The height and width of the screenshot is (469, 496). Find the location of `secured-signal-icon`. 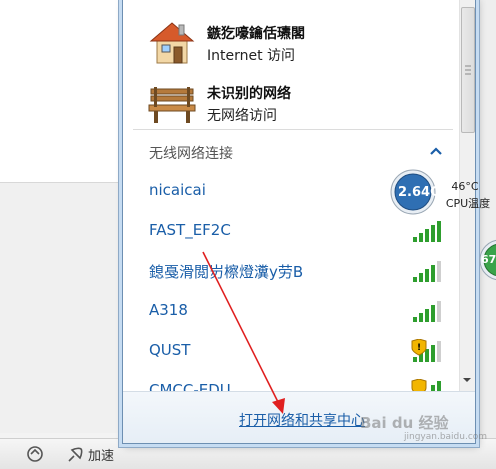

secured-signal-icon is located at coordinates (426, 385).